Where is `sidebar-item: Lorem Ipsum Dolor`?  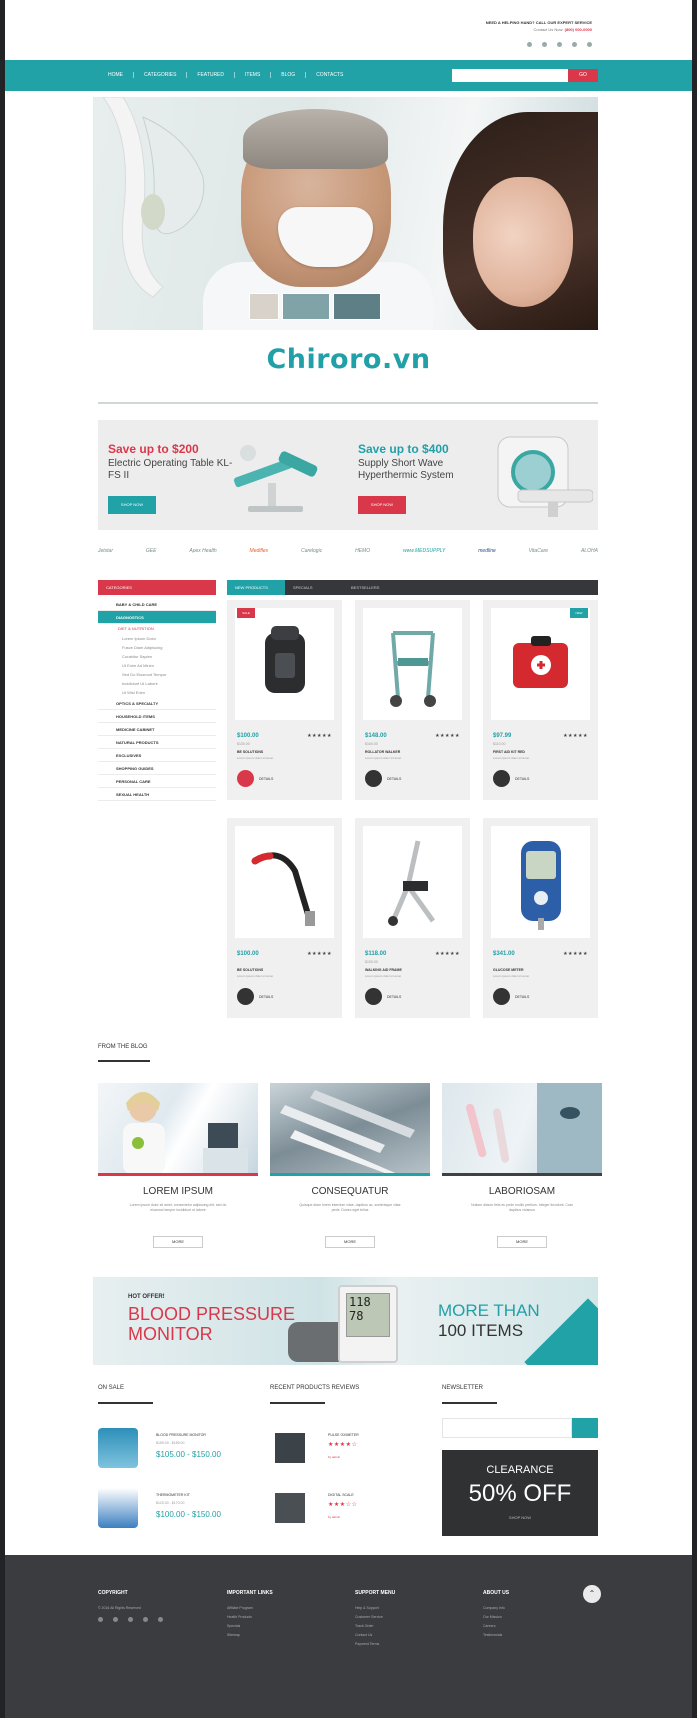 sidebar-item: Lorem Ipsum Dolor is located at coordinates (157, 638).